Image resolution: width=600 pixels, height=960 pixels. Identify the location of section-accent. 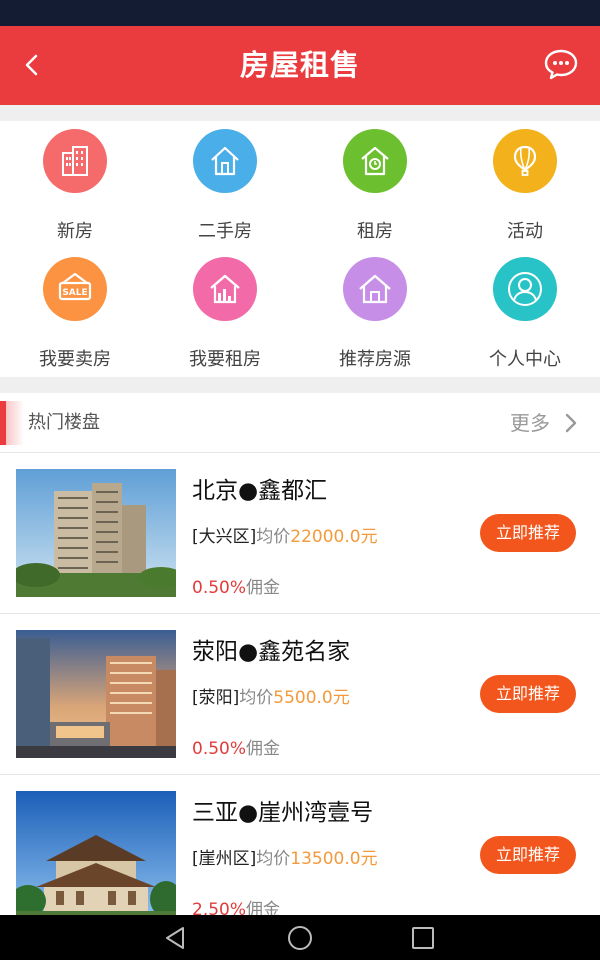
(12, 423).